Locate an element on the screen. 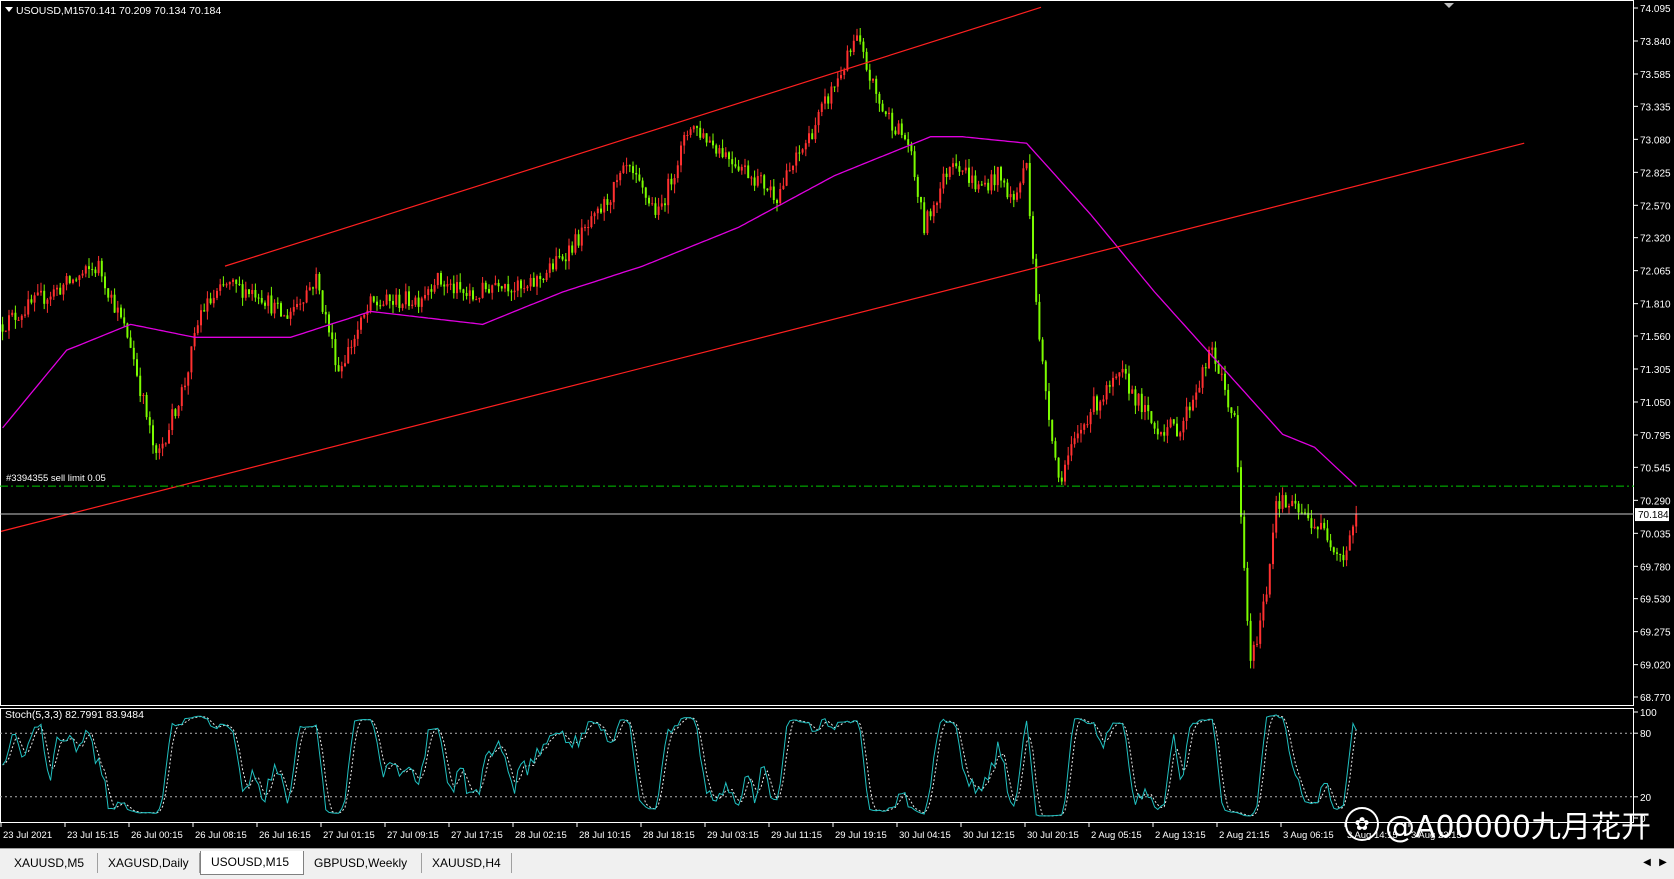 The height and width of the screenshot is (879, 1674). scroll-right-icon: ▶ is located at coordinates (1663, 863).